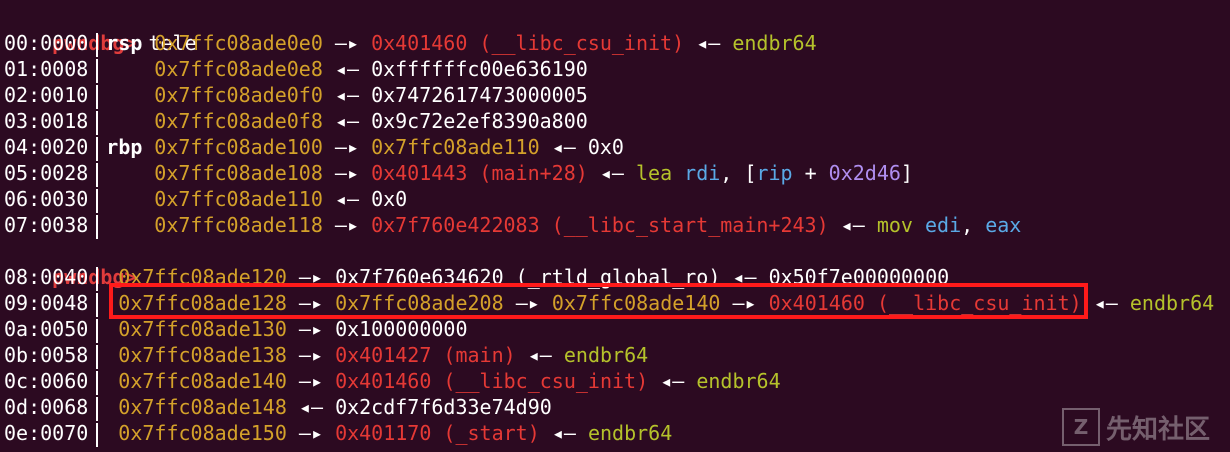  I want to click on stack-offset: 08:0040, so click(46, 277).